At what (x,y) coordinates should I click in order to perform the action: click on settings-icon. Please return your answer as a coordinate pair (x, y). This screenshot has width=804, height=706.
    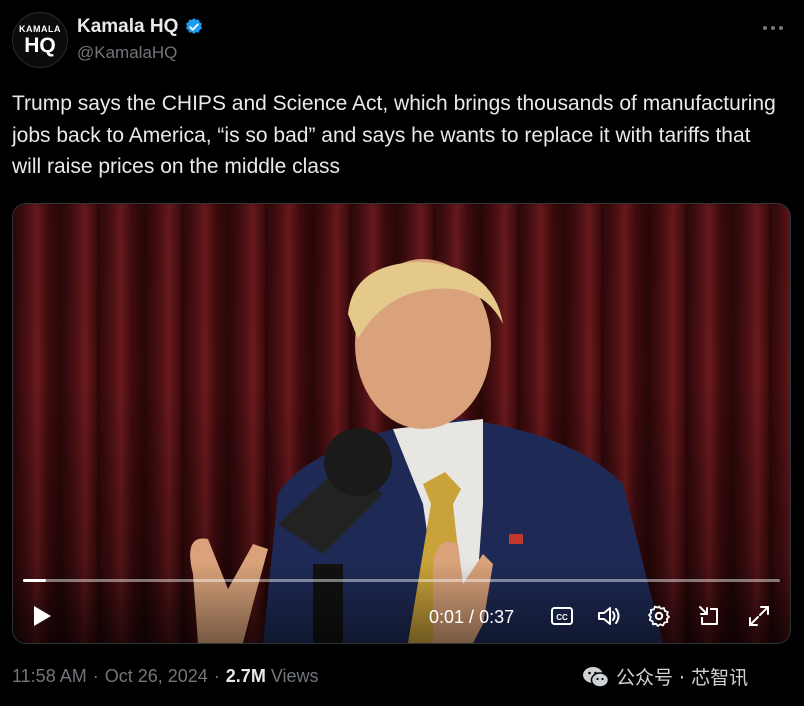
    Looking at the image, I should click on (659, 616).